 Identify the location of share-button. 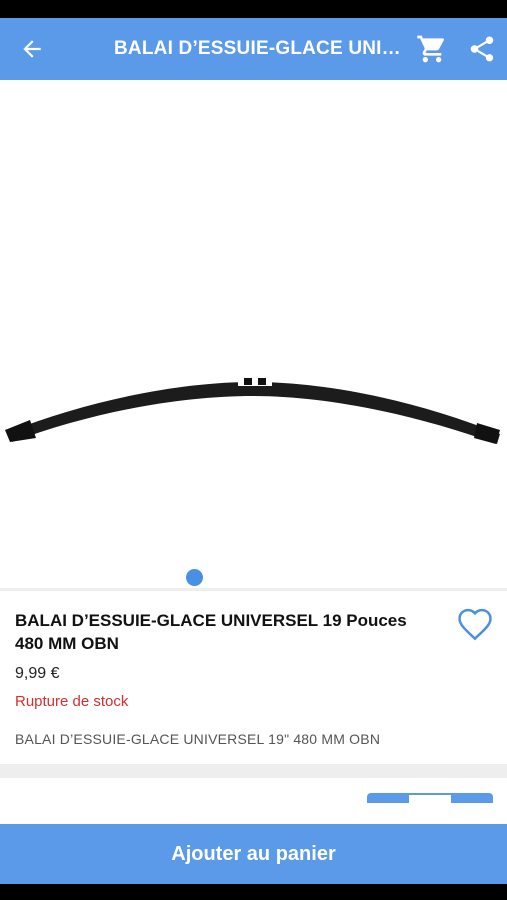
(482, 49).